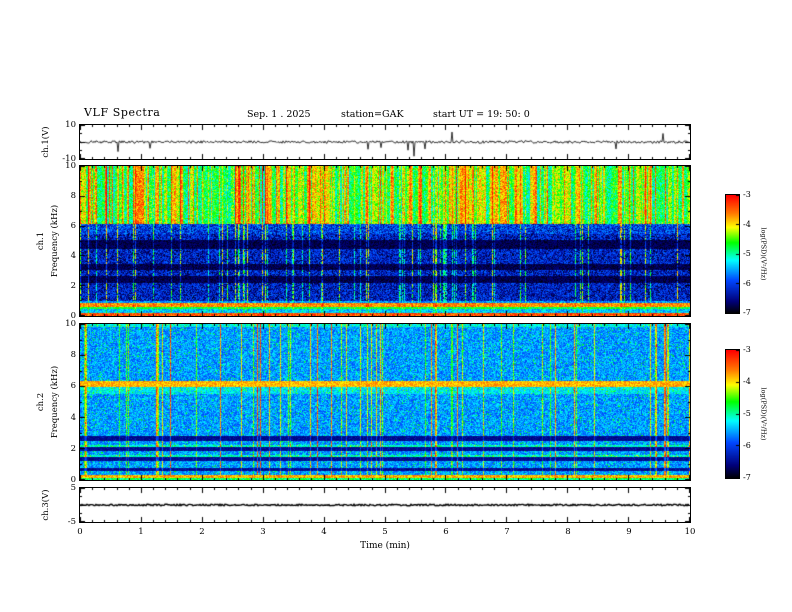 This screenshot has height=612, width=792. What do you see at coordinates (73, 386) in the screenshot?
I see `ch2-spec-ytick-6: 6` at bounding box center [73, 386].